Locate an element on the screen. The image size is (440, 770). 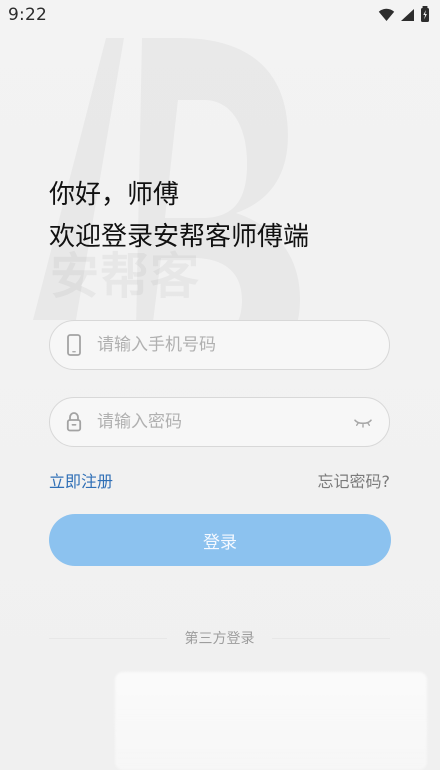
divider-line-right is located at coordinates (331, 638).